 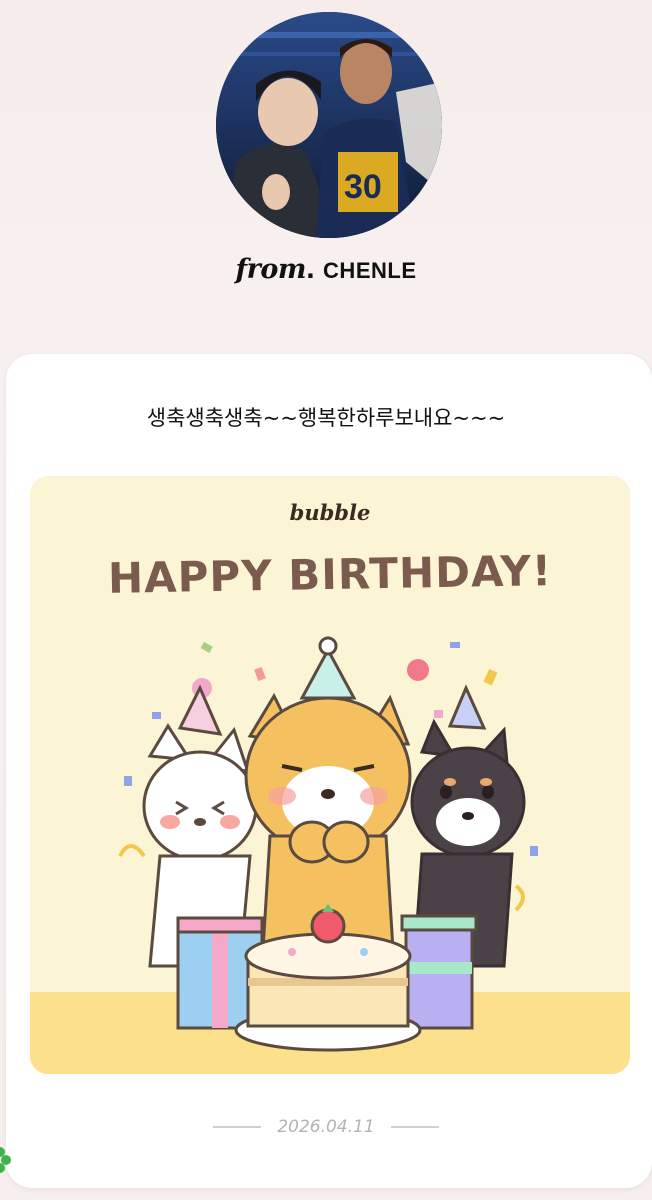 I want to click on letter-date: 2026.04.11, so click(x=326, y=1127).